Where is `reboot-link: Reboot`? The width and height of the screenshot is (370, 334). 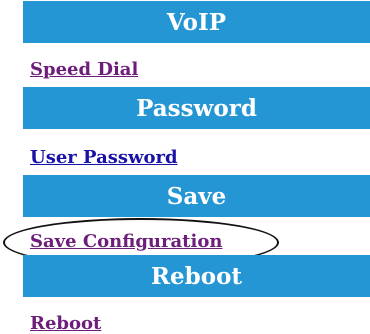
reboot-link: Reboot is located at coordinates (65, 323).